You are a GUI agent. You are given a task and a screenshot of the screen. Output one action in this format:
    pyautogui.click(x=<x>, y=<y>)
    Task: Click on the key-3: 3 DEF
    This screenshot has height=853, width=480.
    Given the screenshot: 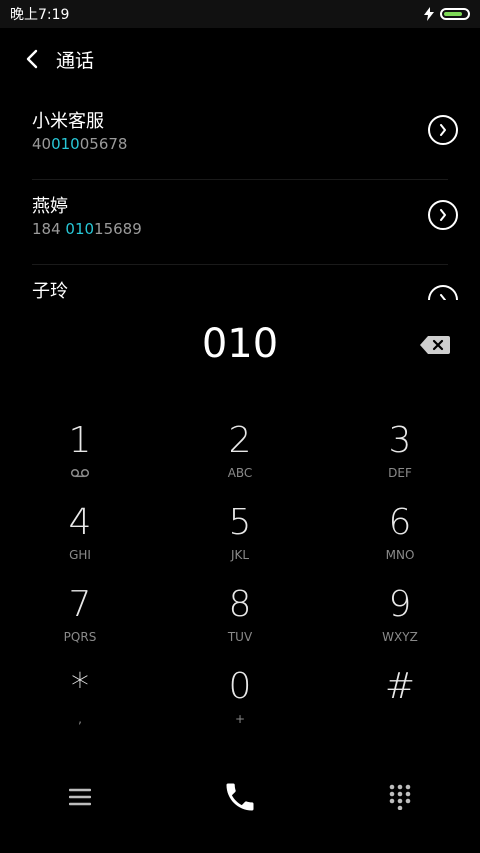 What is the action you would take?
    pyautogui.click(x=400, y=455)
    